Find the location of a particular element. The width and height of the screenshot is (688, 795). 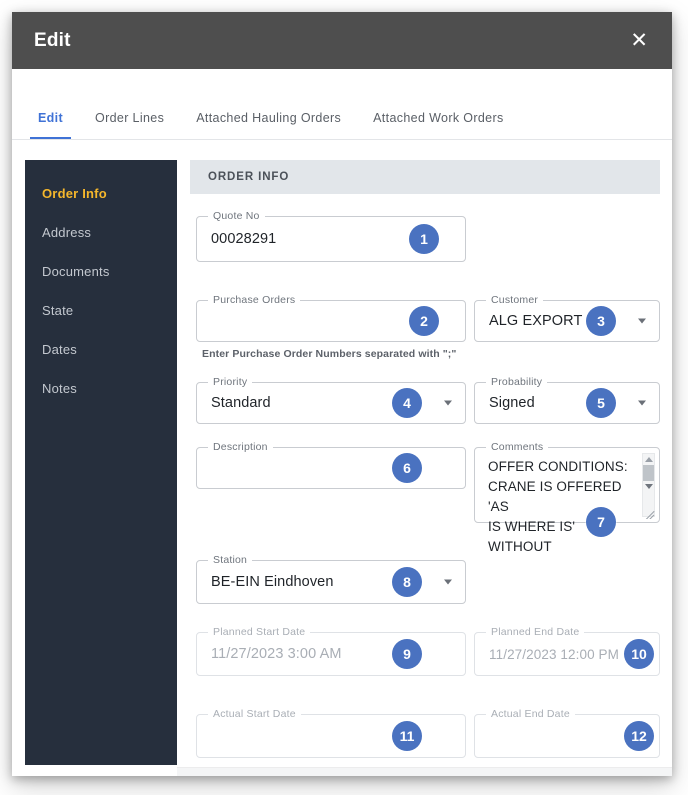

sidebar-item-documents: Documents is located at coordinates (101, 271).